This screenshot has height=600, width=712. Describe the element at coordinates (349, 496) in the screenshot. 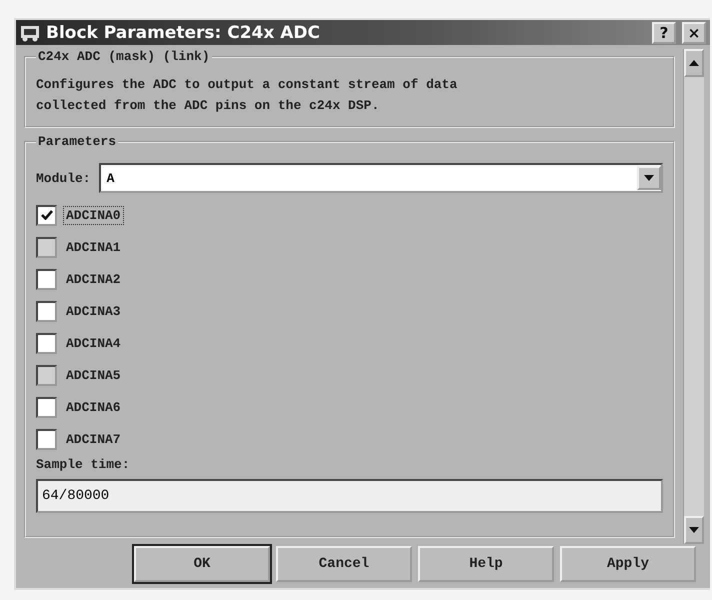

I see `sample-time-field: 64/80000` at that location.